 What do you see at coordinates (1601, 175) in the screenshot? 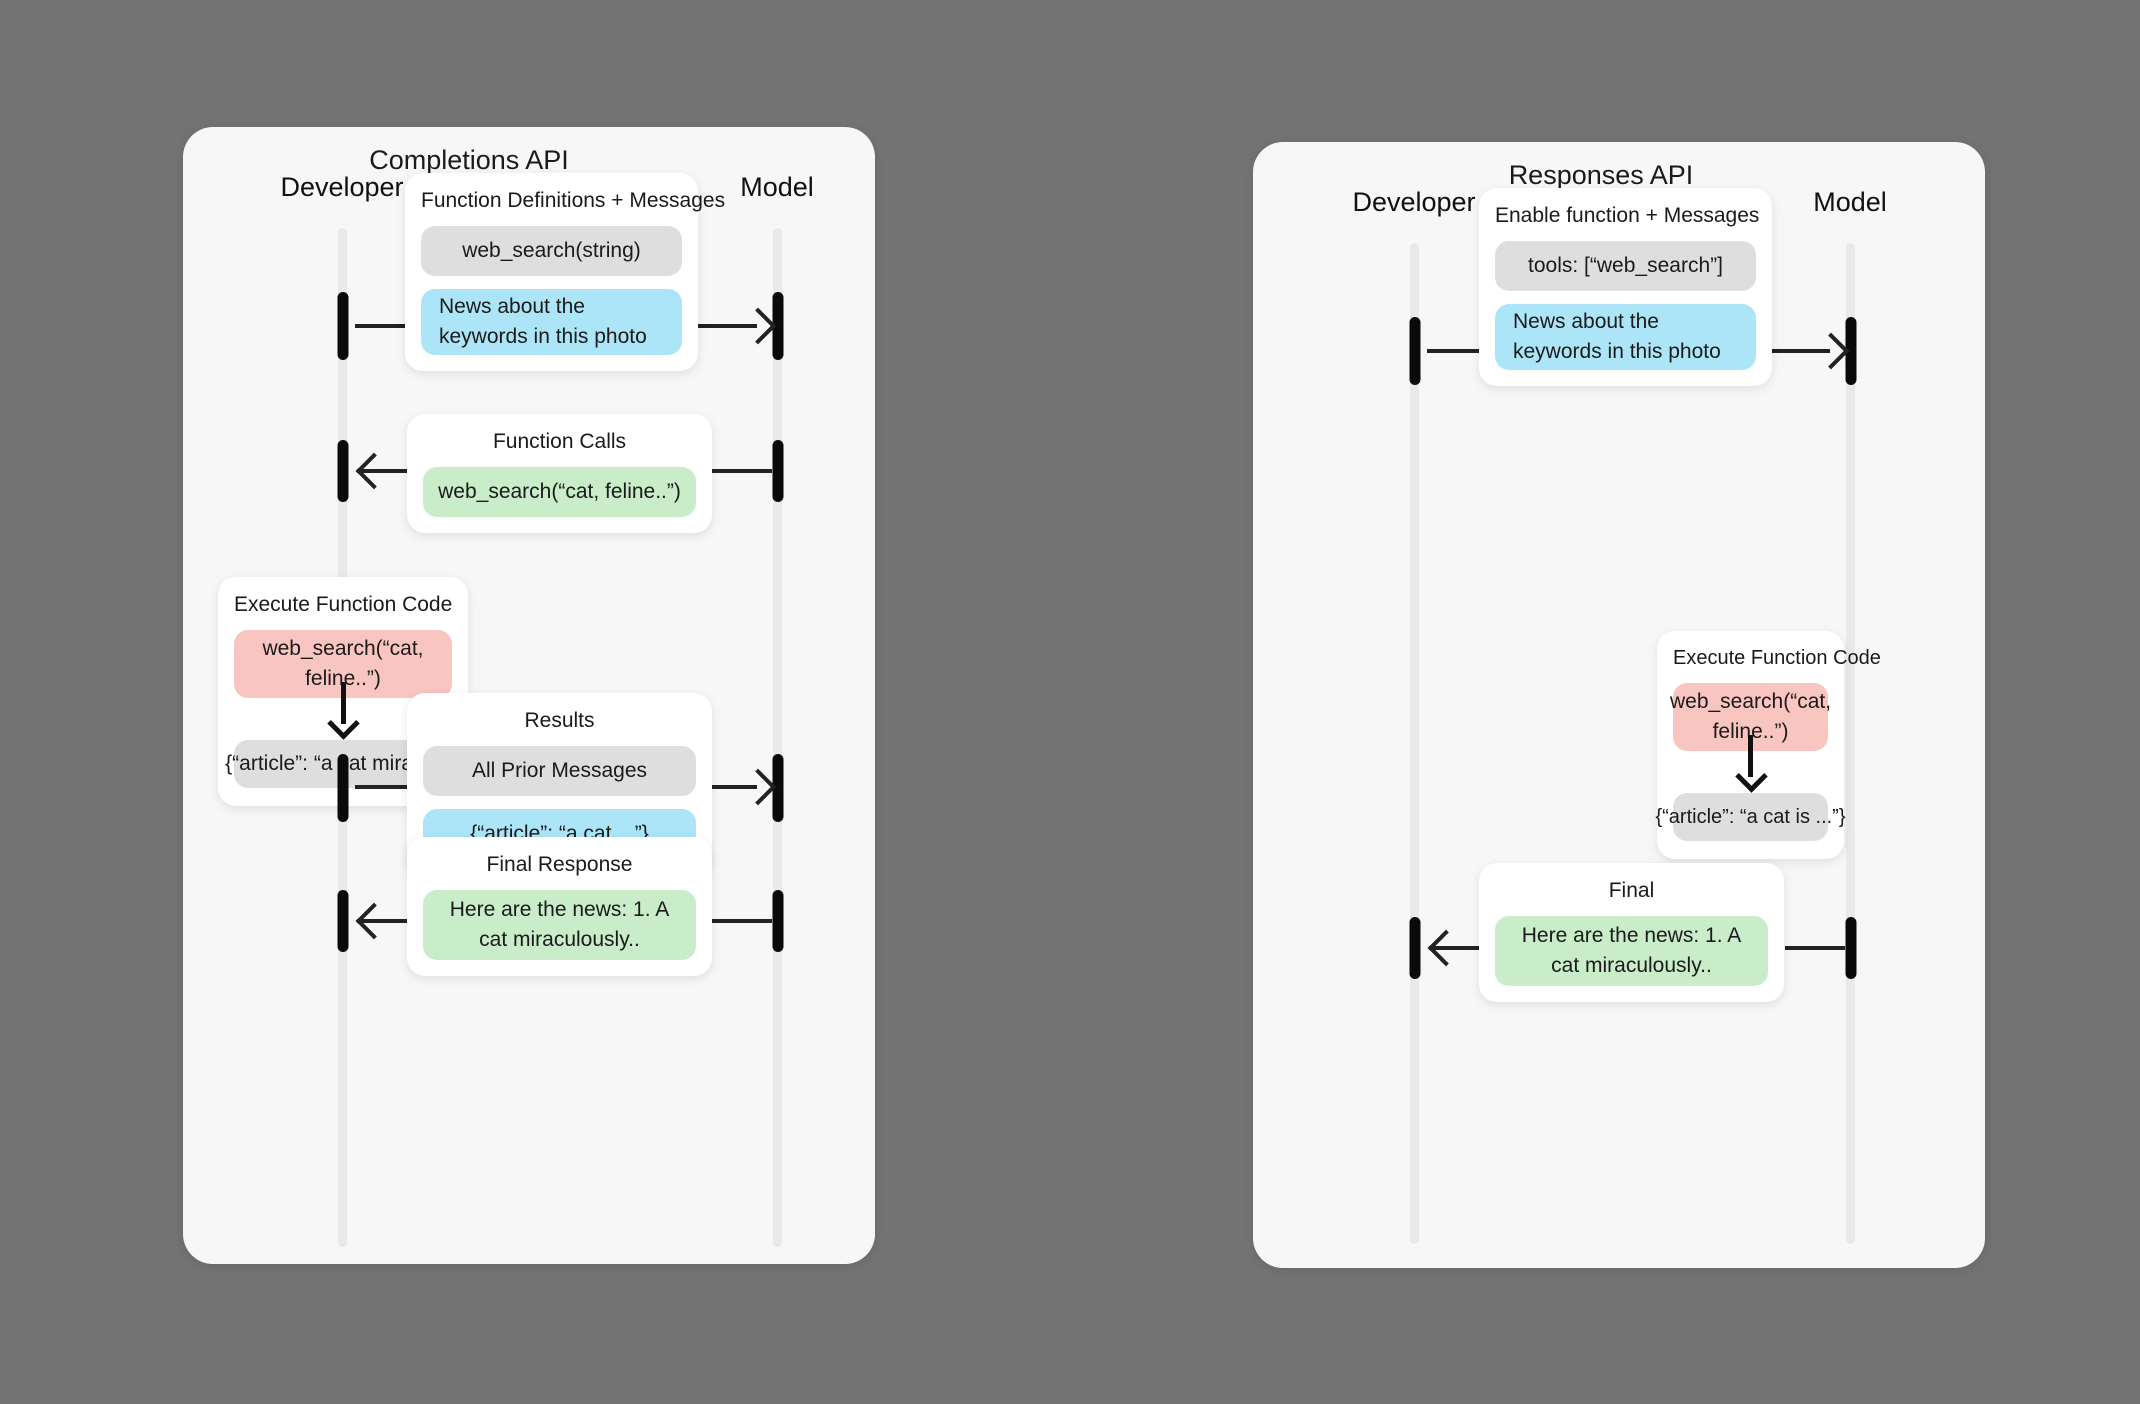
I see `panel-title-responses: Responses API` at bounding box center [1601, 175].